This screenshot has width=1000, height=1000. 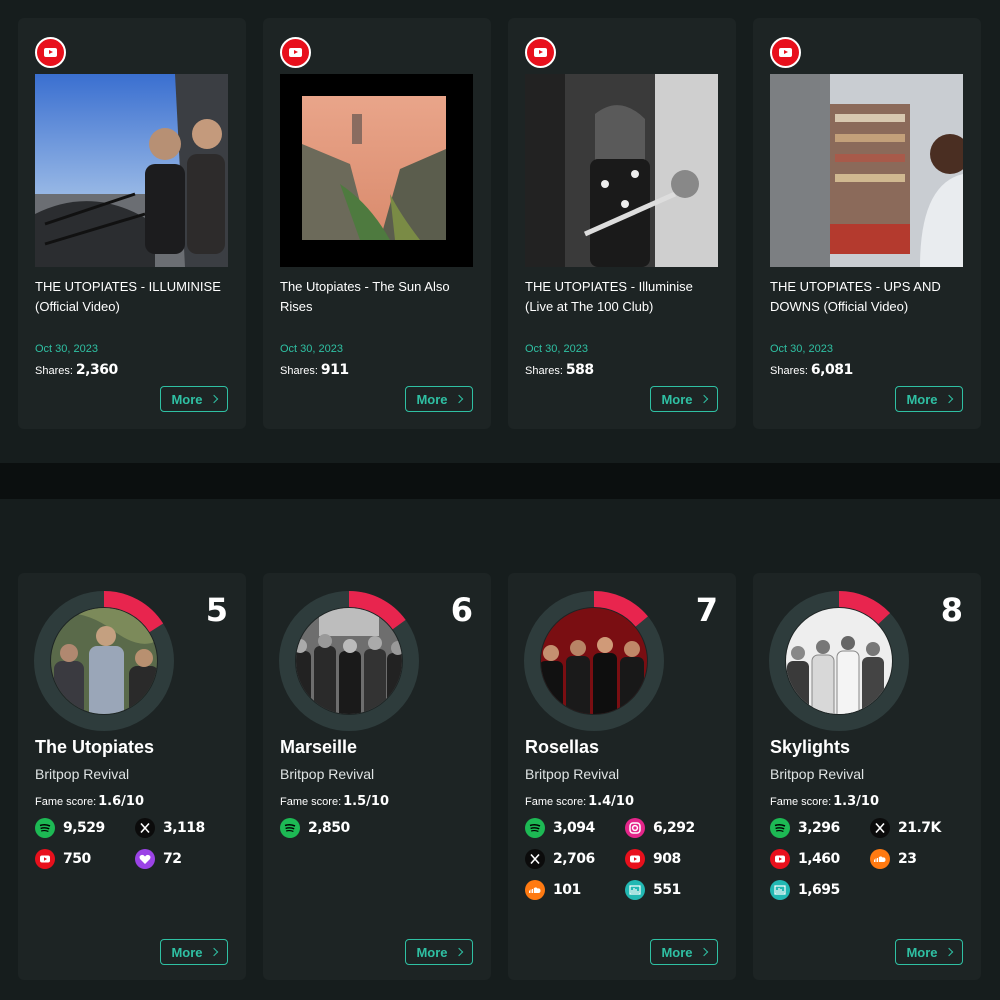 What do you see at coordinates (378, 297) in the screenshot?
I see `video-title: The Utopiates - The Sun Also Rises` at bounding box center [378, 297].